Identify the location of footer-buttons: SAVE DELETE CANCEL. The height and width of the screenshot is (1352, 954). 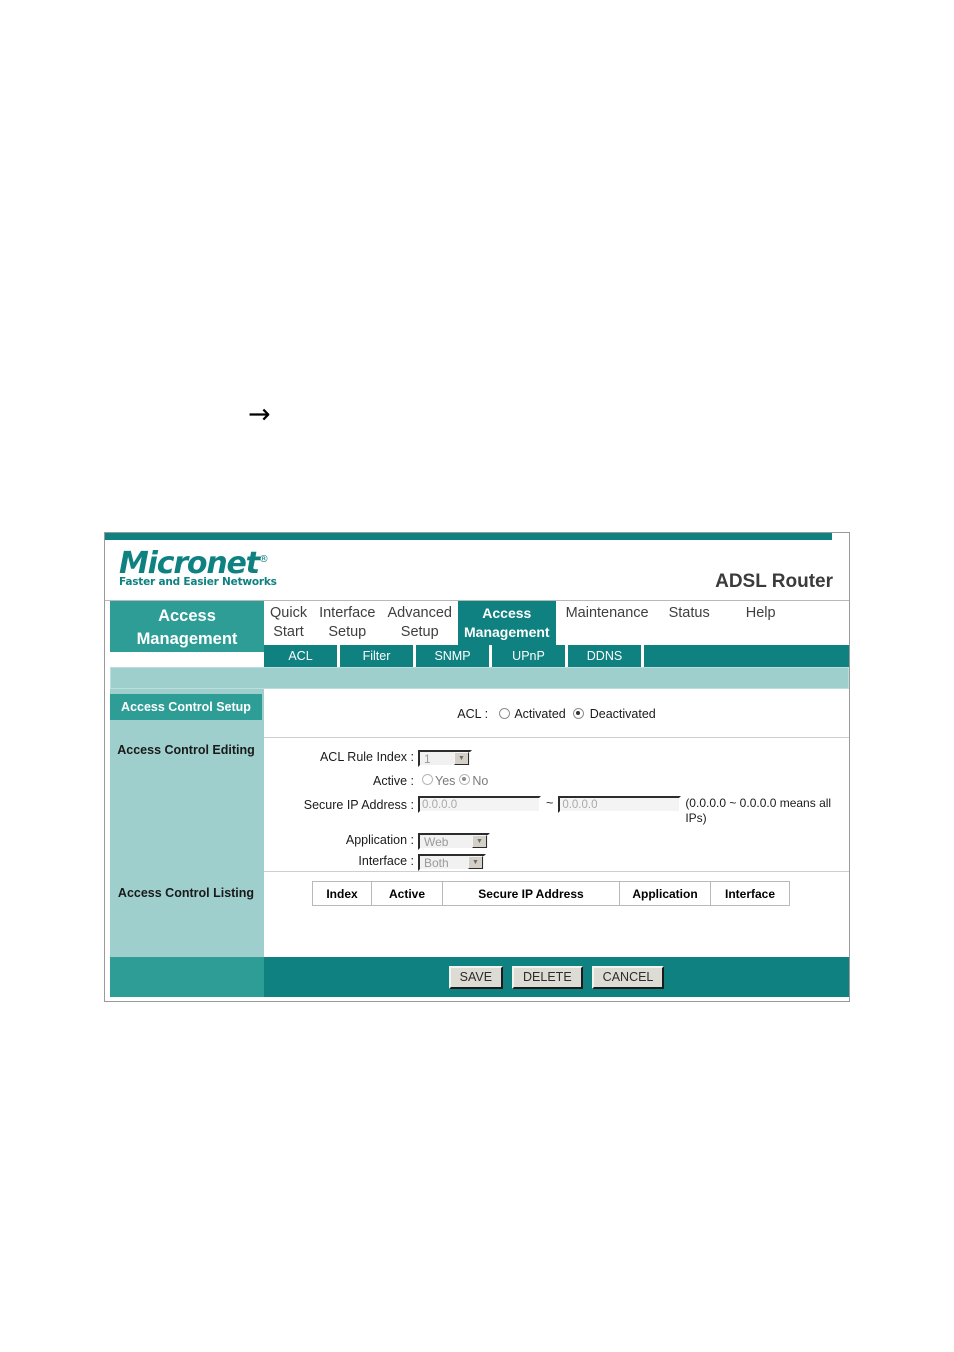
(556, 977).